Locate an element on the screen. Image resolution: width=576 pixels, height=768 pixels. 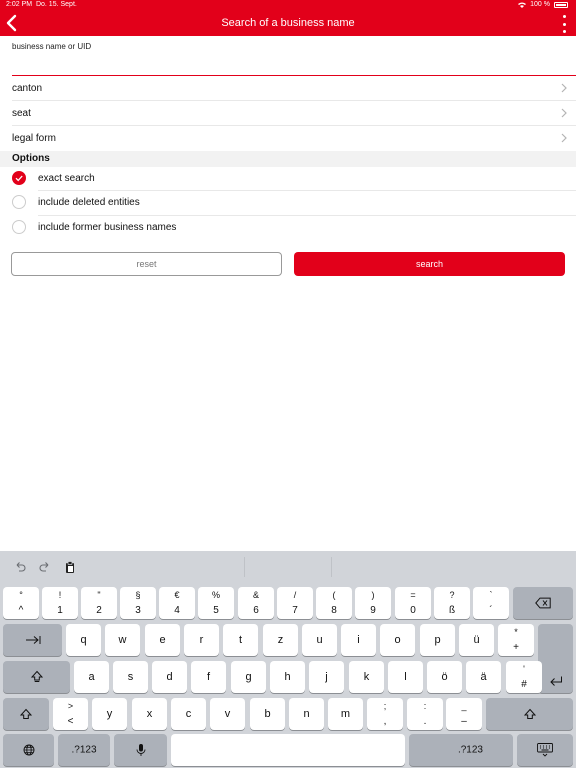
legal-form-row: legal form is located at coordinates (288, 138).